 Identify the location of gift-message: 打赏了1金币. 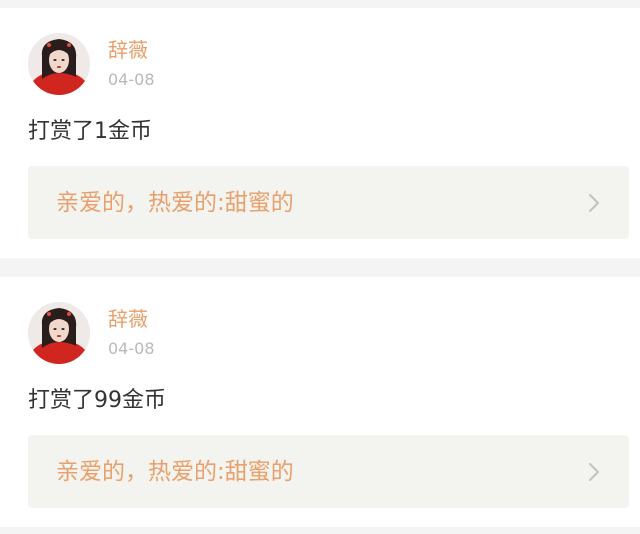
(90, 131).